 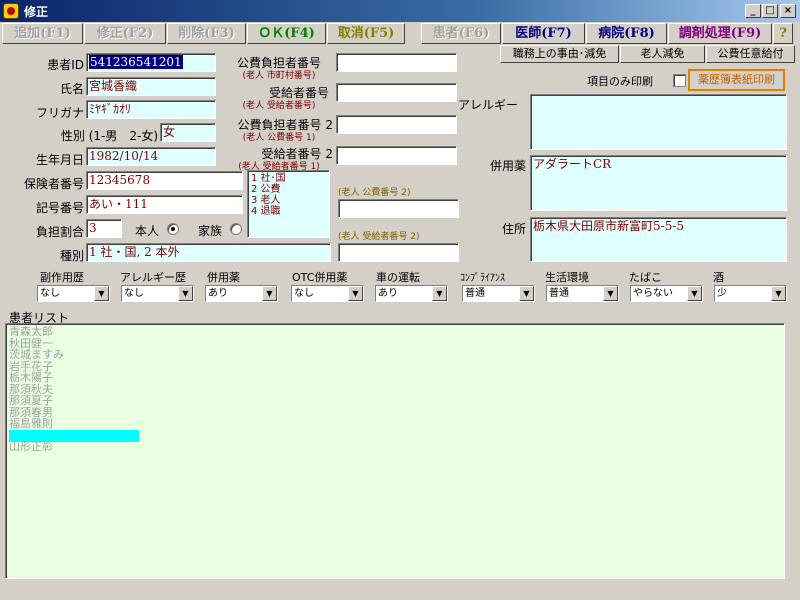 I want to click on elderly-public2-field, so click(x=398, y=208).